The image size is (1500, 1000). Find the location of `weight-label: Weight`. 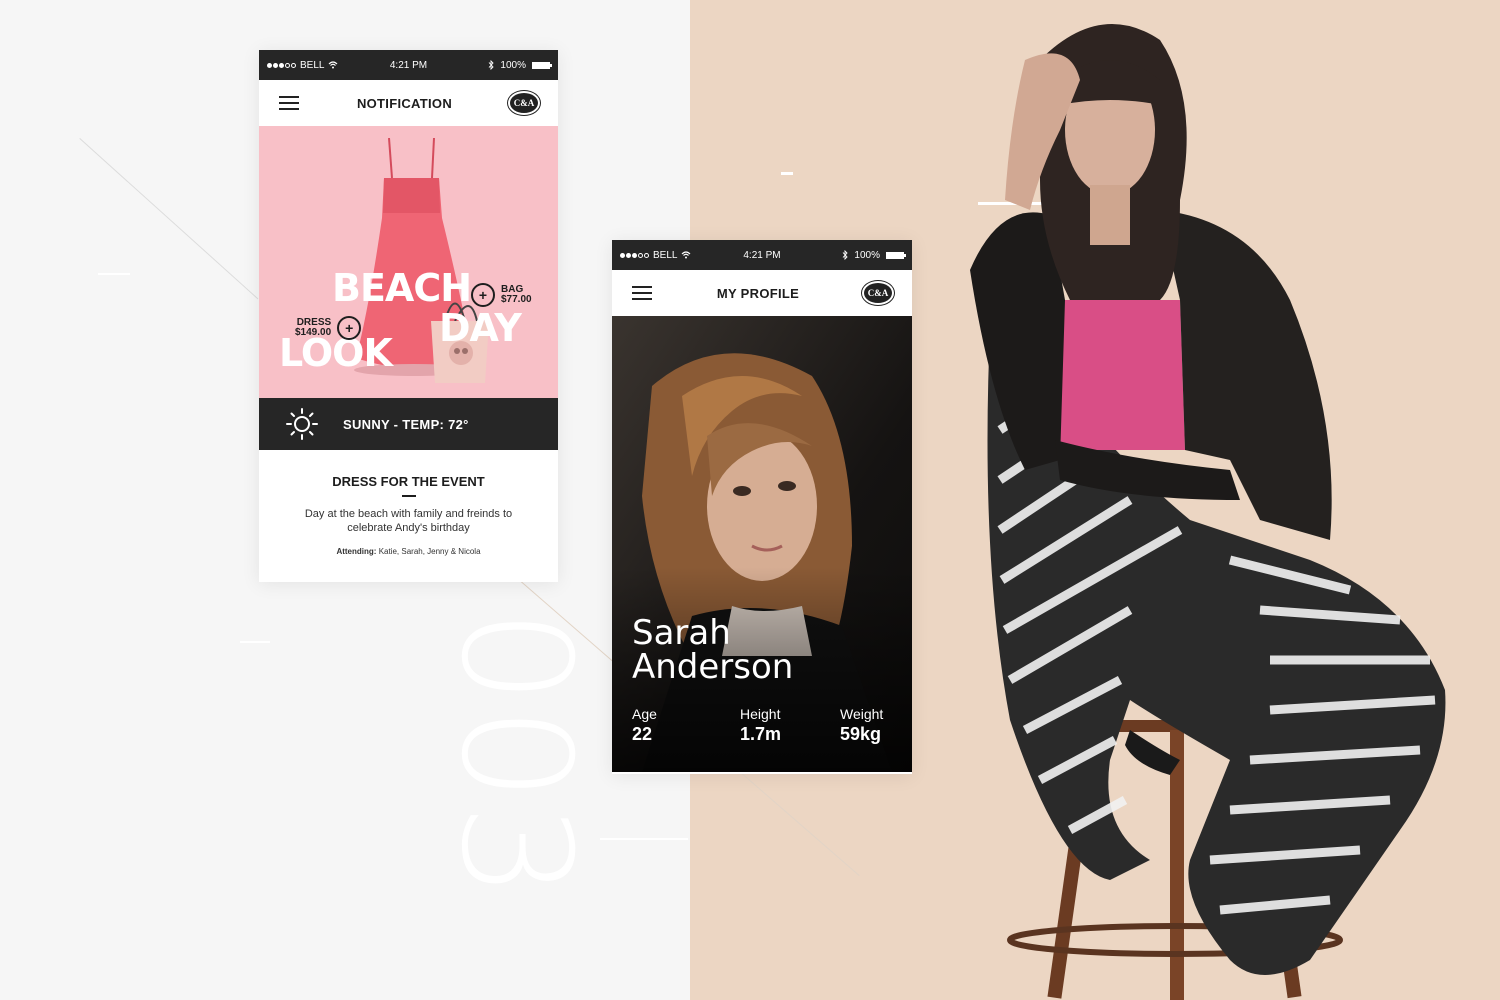

weight-label: Weight is located at coordinates (862, 714).